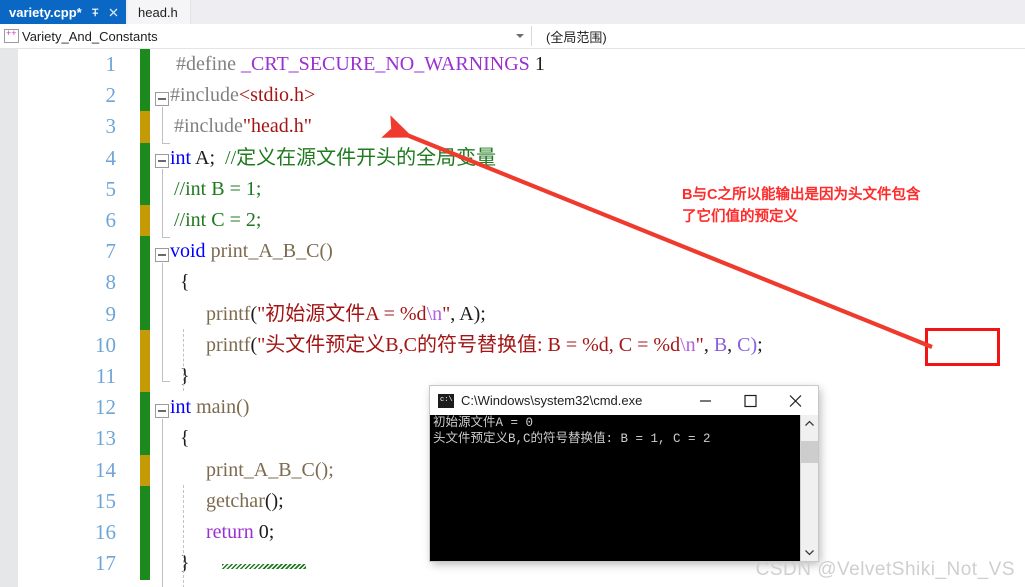 This screenshot has width=1025, height=587. What do you see at coordinates (624, 488) in the screenshot?
I see `console-output-area: 初始源文件A = 0 头文件预定义B,C的符号替换值: B = 1, C = 2` at bounding box center [624, 488].